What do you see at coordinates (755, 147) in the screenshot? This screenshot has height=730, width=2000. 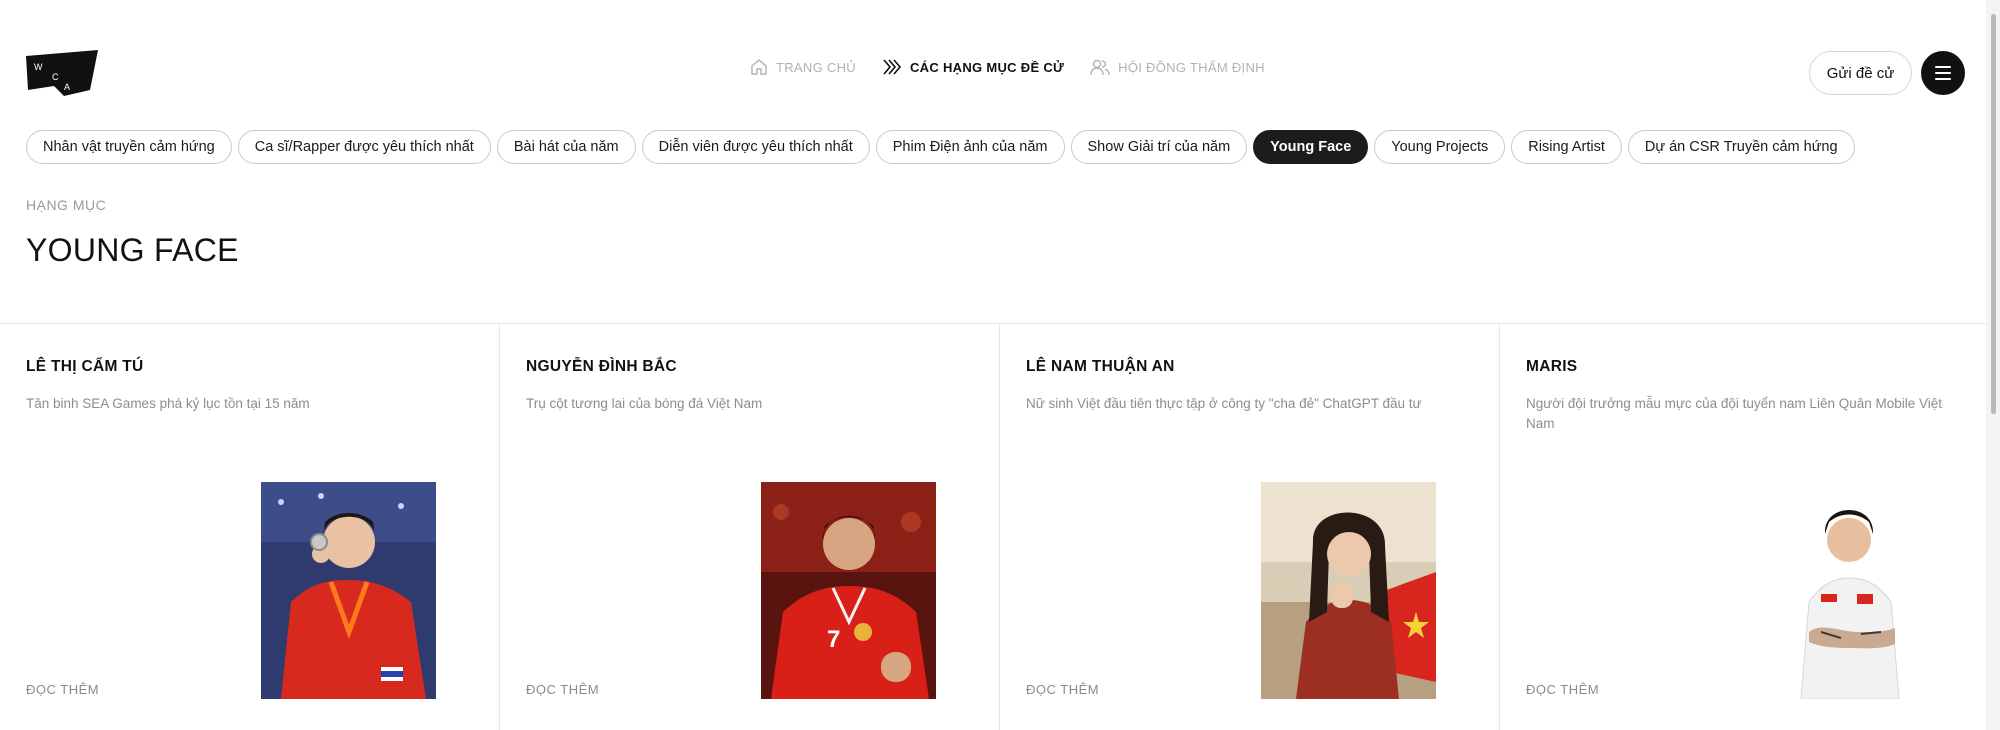 I see `chip-favorite-actor: Diễn viên được yêu thích nhất` at bounding box center [755, 147].